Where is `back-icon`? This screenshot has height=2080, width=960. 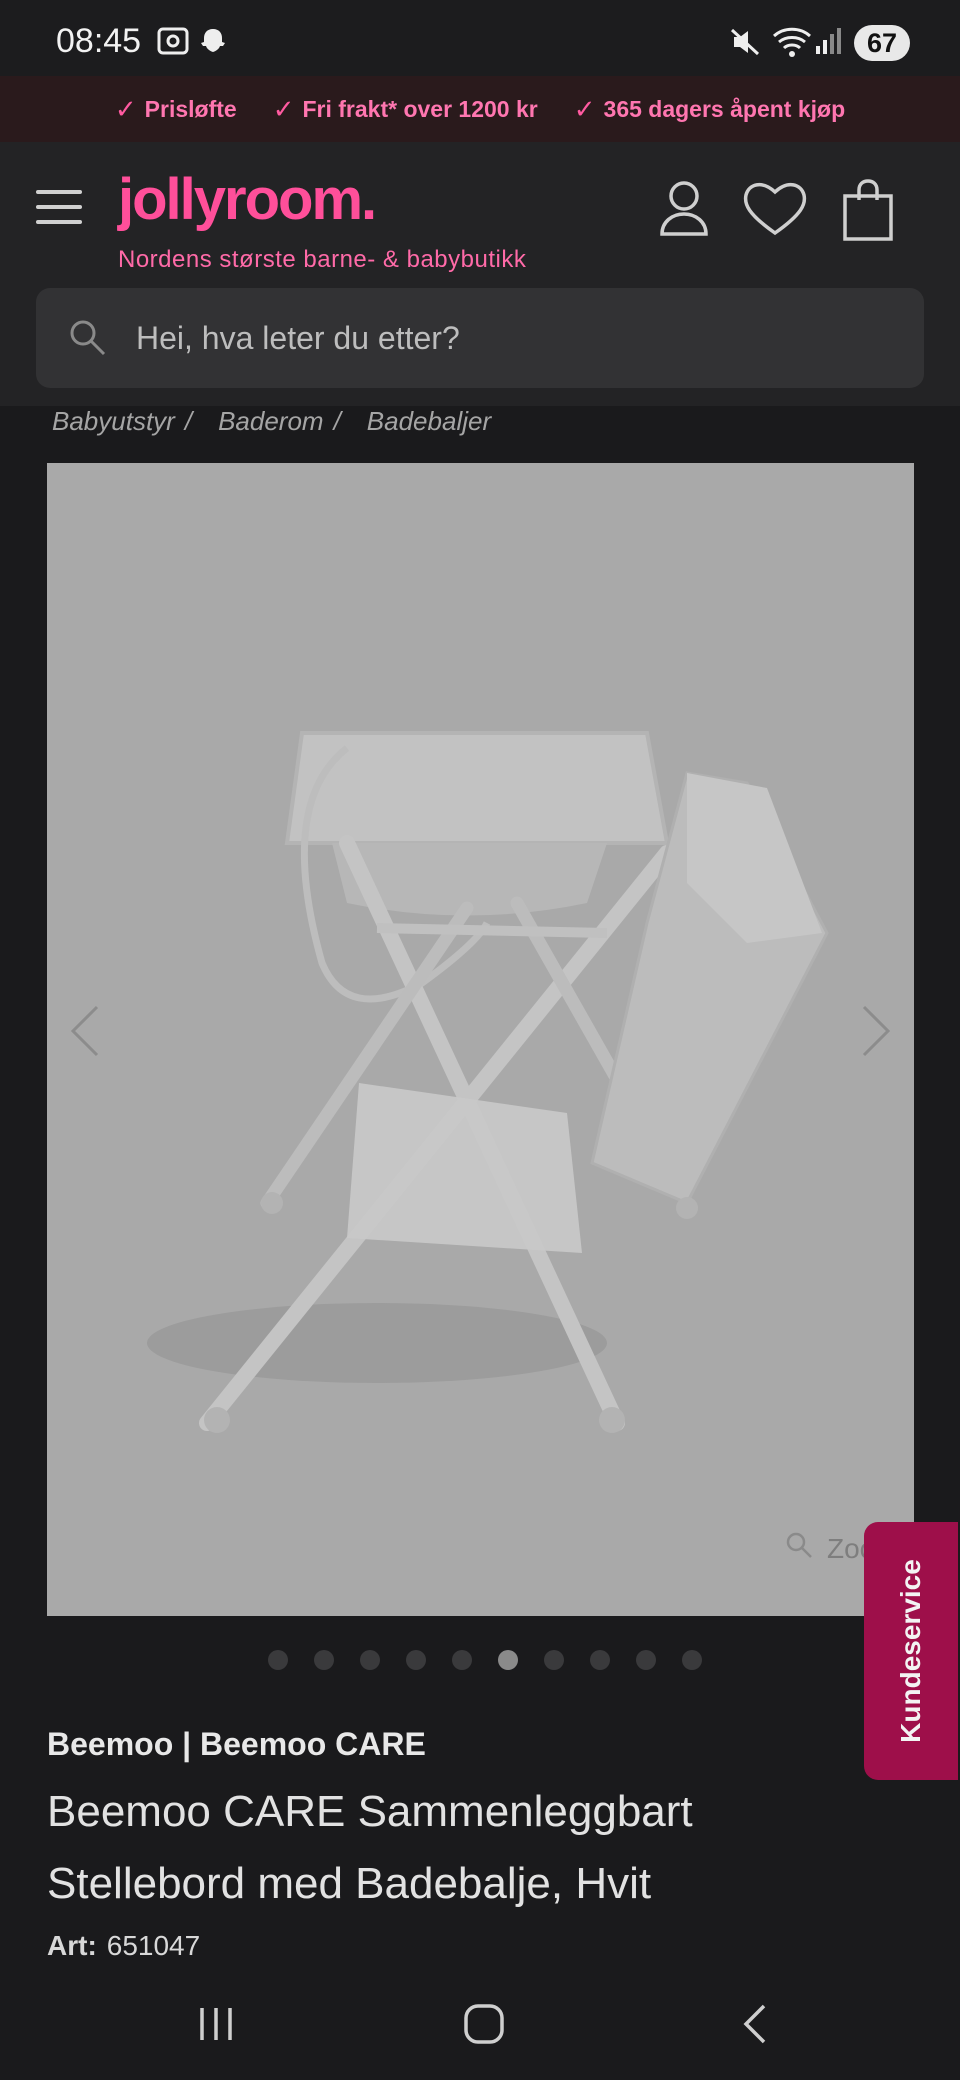 back-icon is located at coordinates (755, 2026).